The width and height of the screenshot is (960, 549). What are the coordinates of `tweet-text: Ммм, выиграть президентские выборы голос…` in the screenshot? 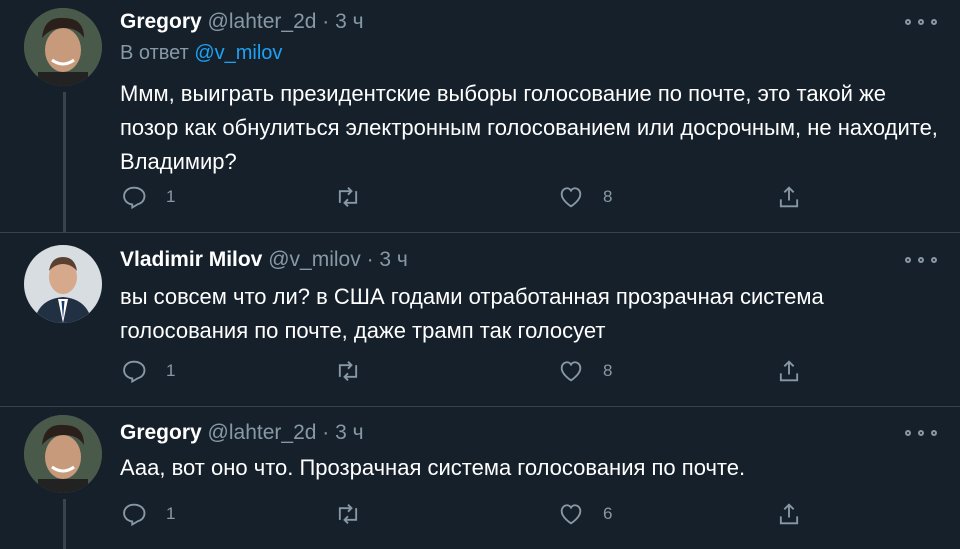 It's located at (529, 127).